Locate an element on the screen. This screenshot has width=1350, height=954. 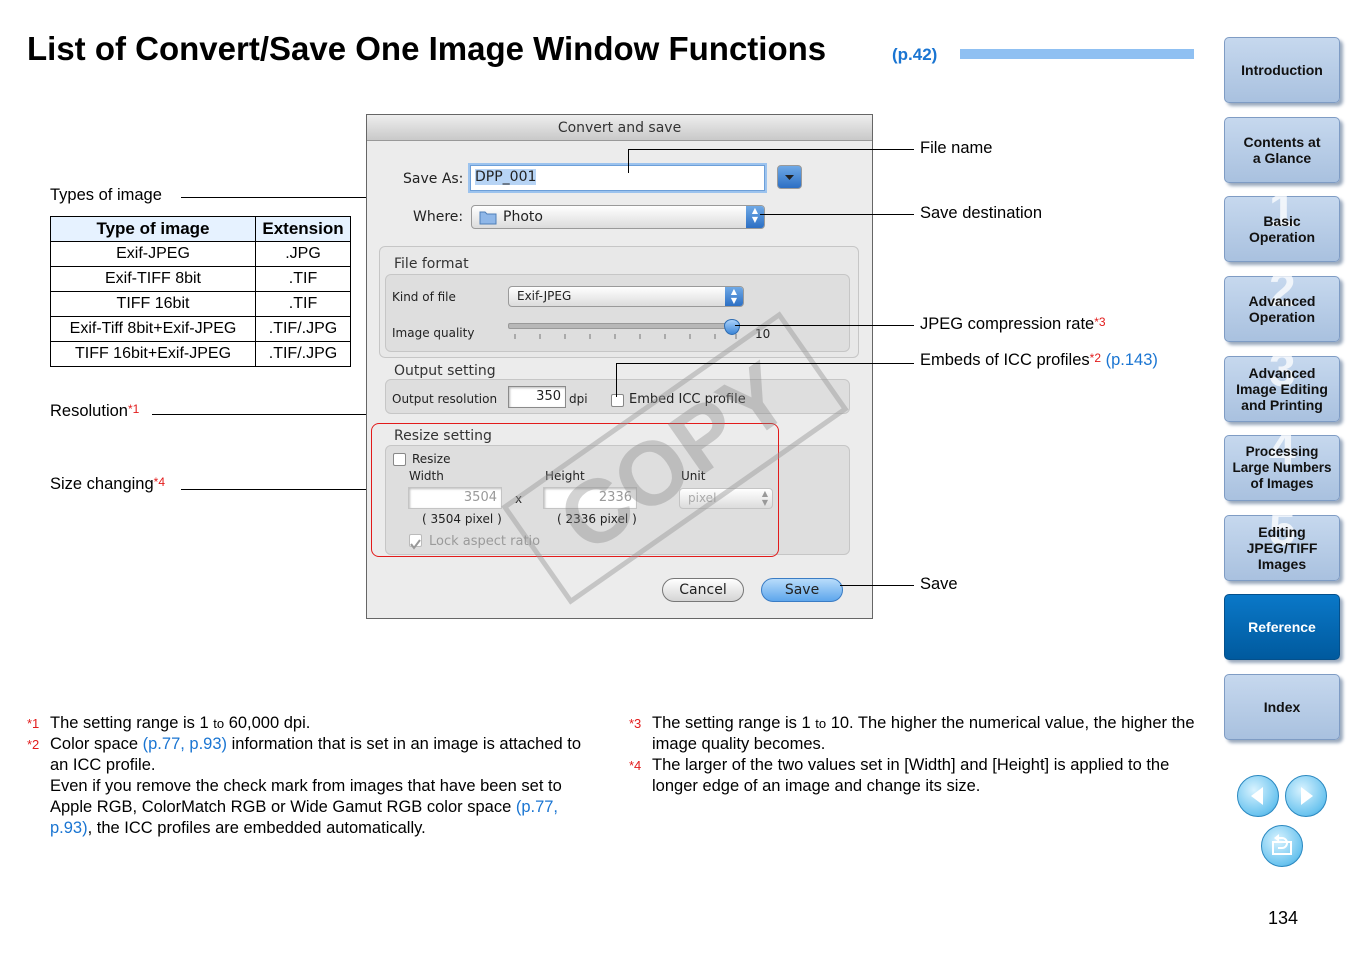
column-header: Extension is located at coordinates (303, 229).